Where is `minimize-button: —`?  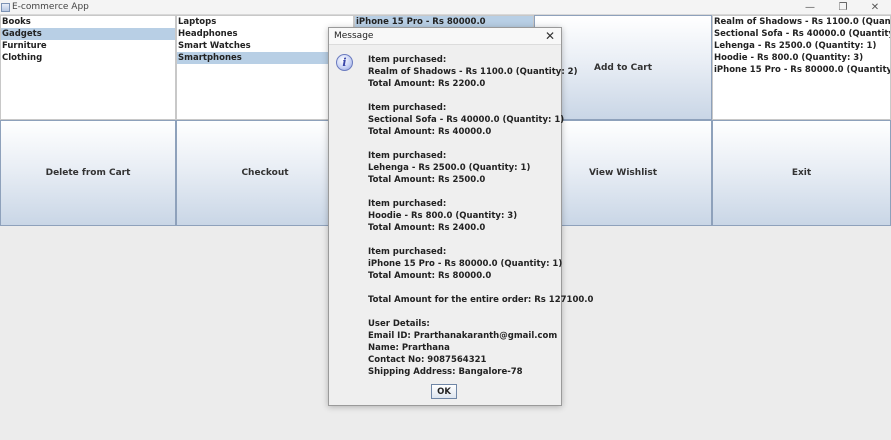
minimize-button: — is located at coordinates (810, 7).